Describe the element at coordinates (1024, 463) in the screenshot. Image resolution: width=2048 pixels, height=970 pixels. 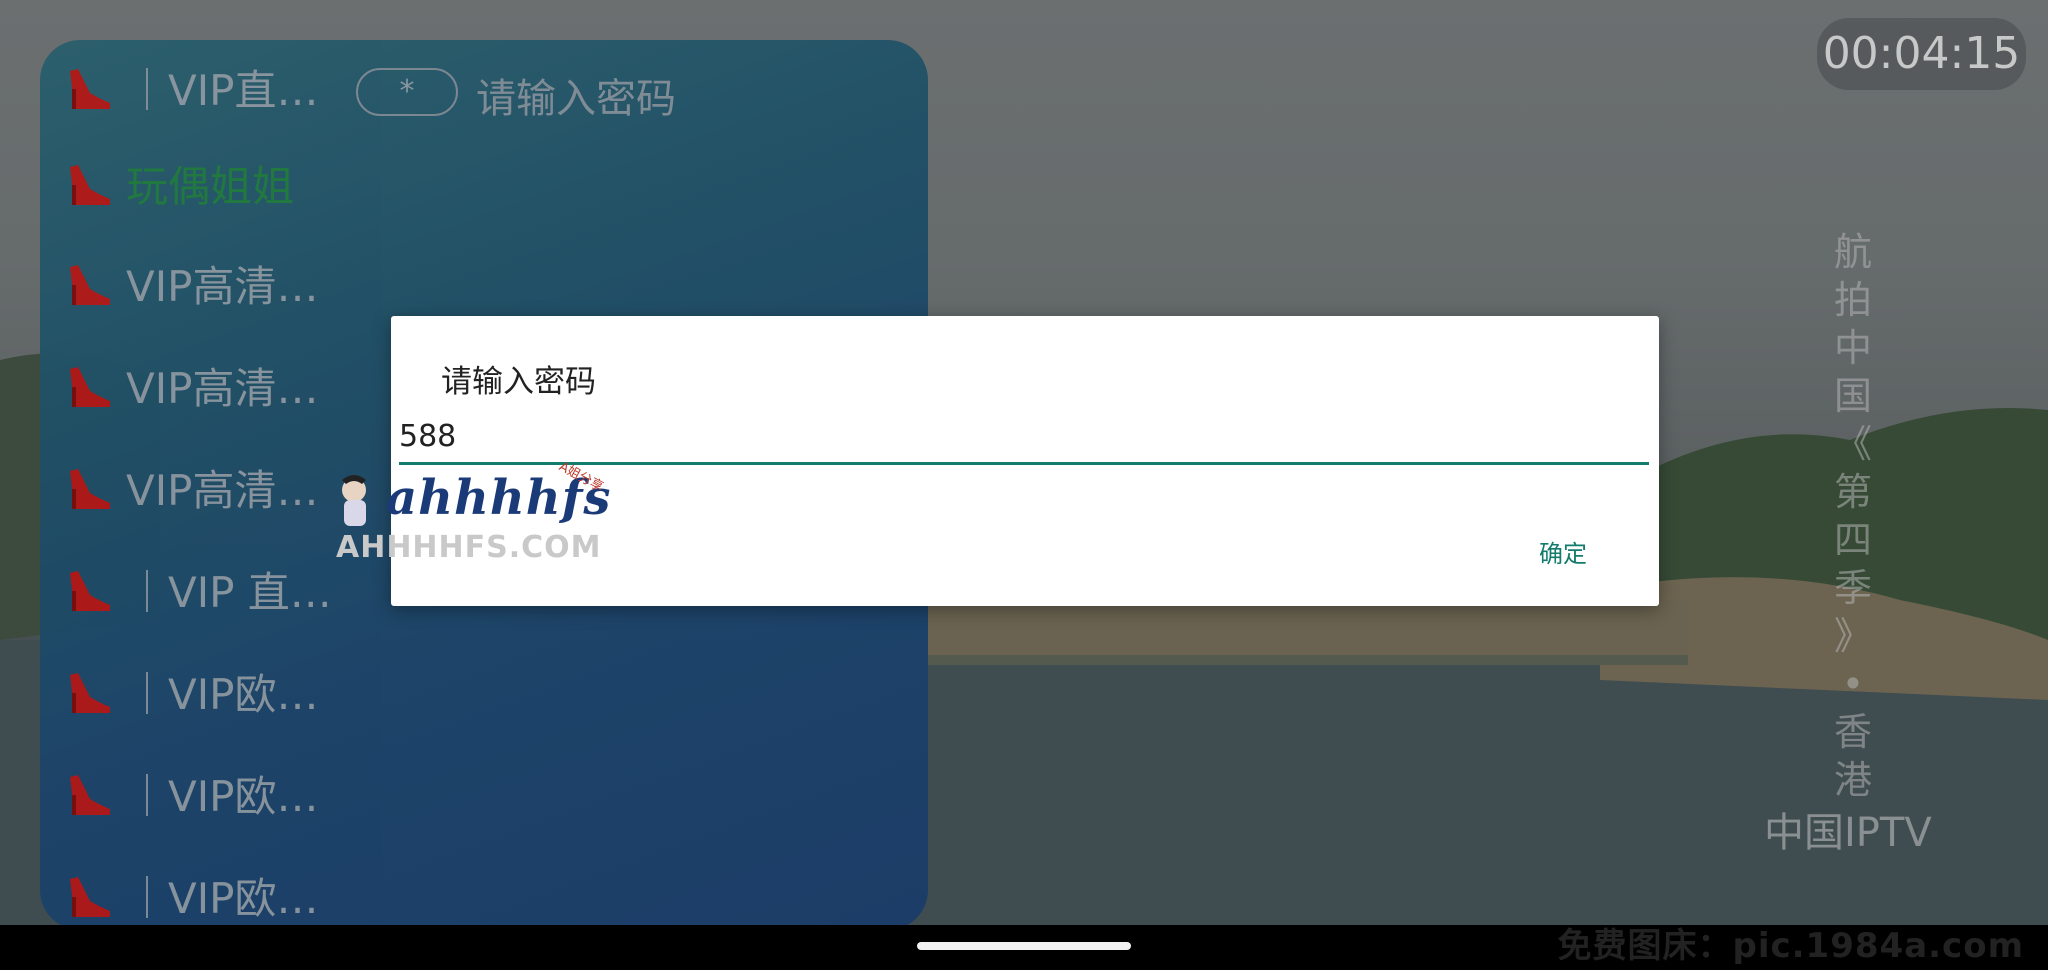
I see `input-underline` at that location.